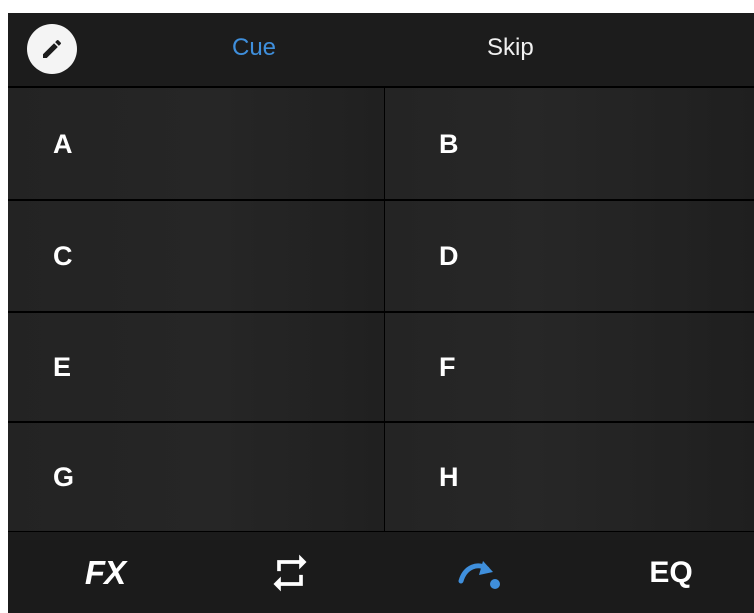 The height and width of the screenshot is (613, 754). Describe the element at coordinates (569, 256) in the screenshot. I see `pad-d: D` at that location.